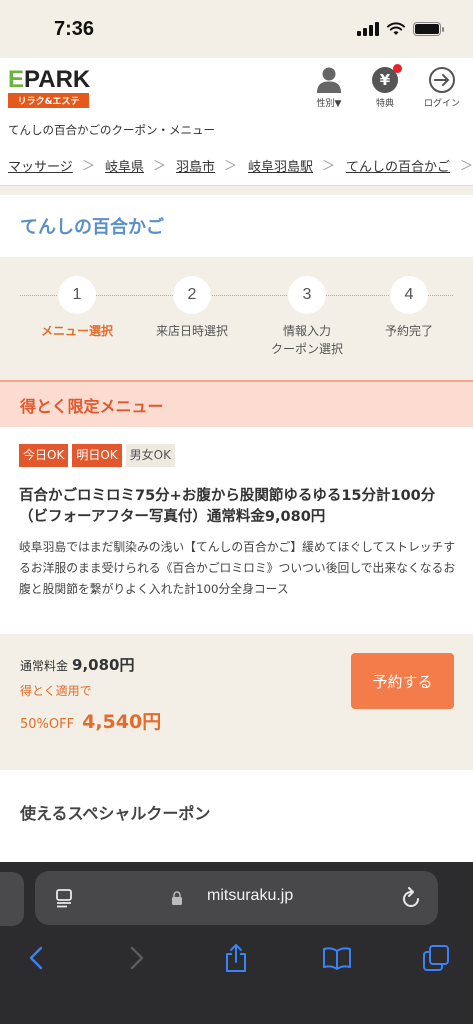 The image size is (473, 1024). I want to click on regular-price-label: 通常料金, so click(44, 666).